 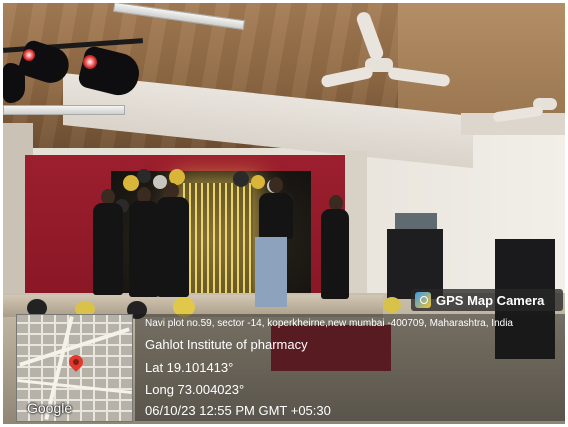 What do you see at coordinates (74, 368) in the screenshot?
I see `map-thumbnail: Google` at bounding box center [74, 368].